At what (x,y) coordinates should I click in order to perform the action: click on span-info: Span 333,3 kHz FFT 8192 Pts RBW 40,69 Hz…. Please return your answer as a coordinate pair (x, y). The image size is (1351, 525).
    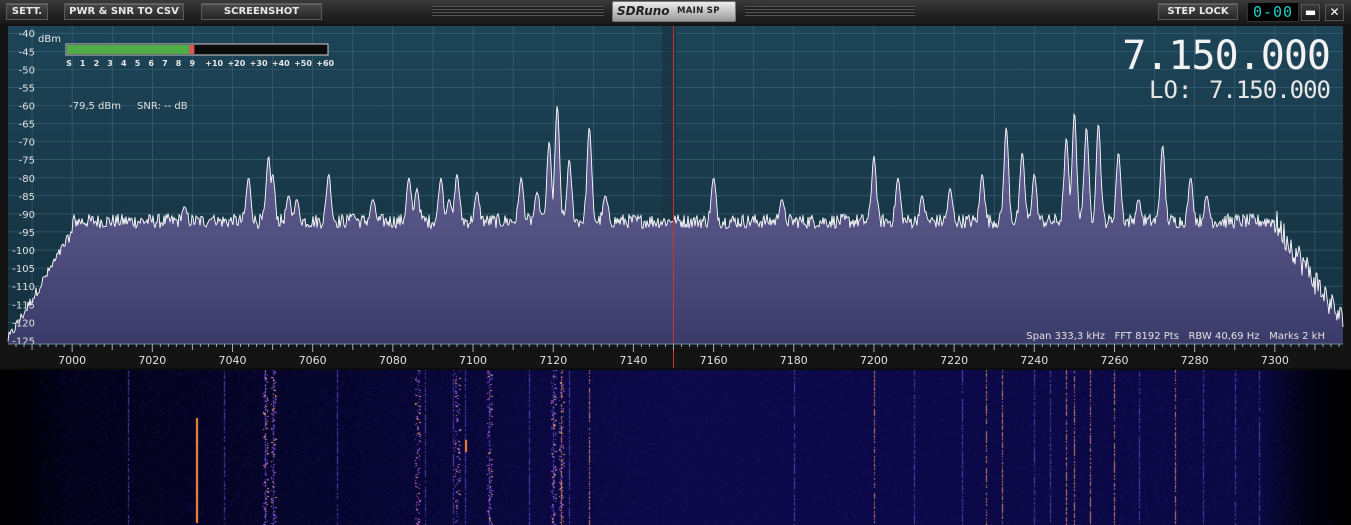
    Looking at the image, I should click on (1175, 336).